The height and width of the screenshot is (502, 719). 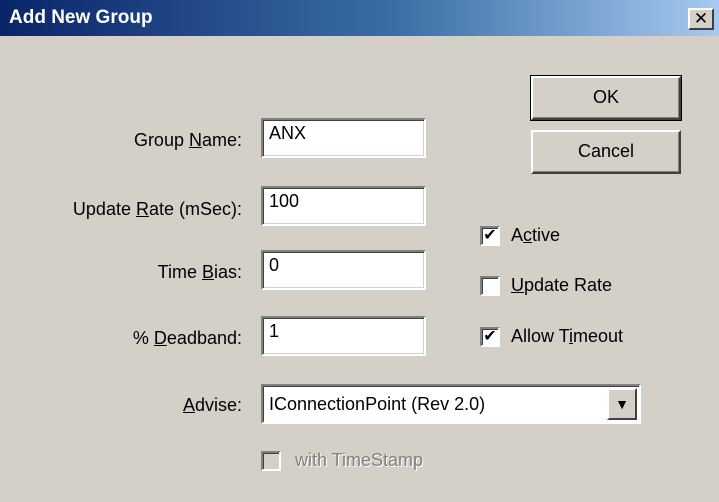 I want to click on update-rate-label: Update Rate (mSec):, so click(x=157, y=209).